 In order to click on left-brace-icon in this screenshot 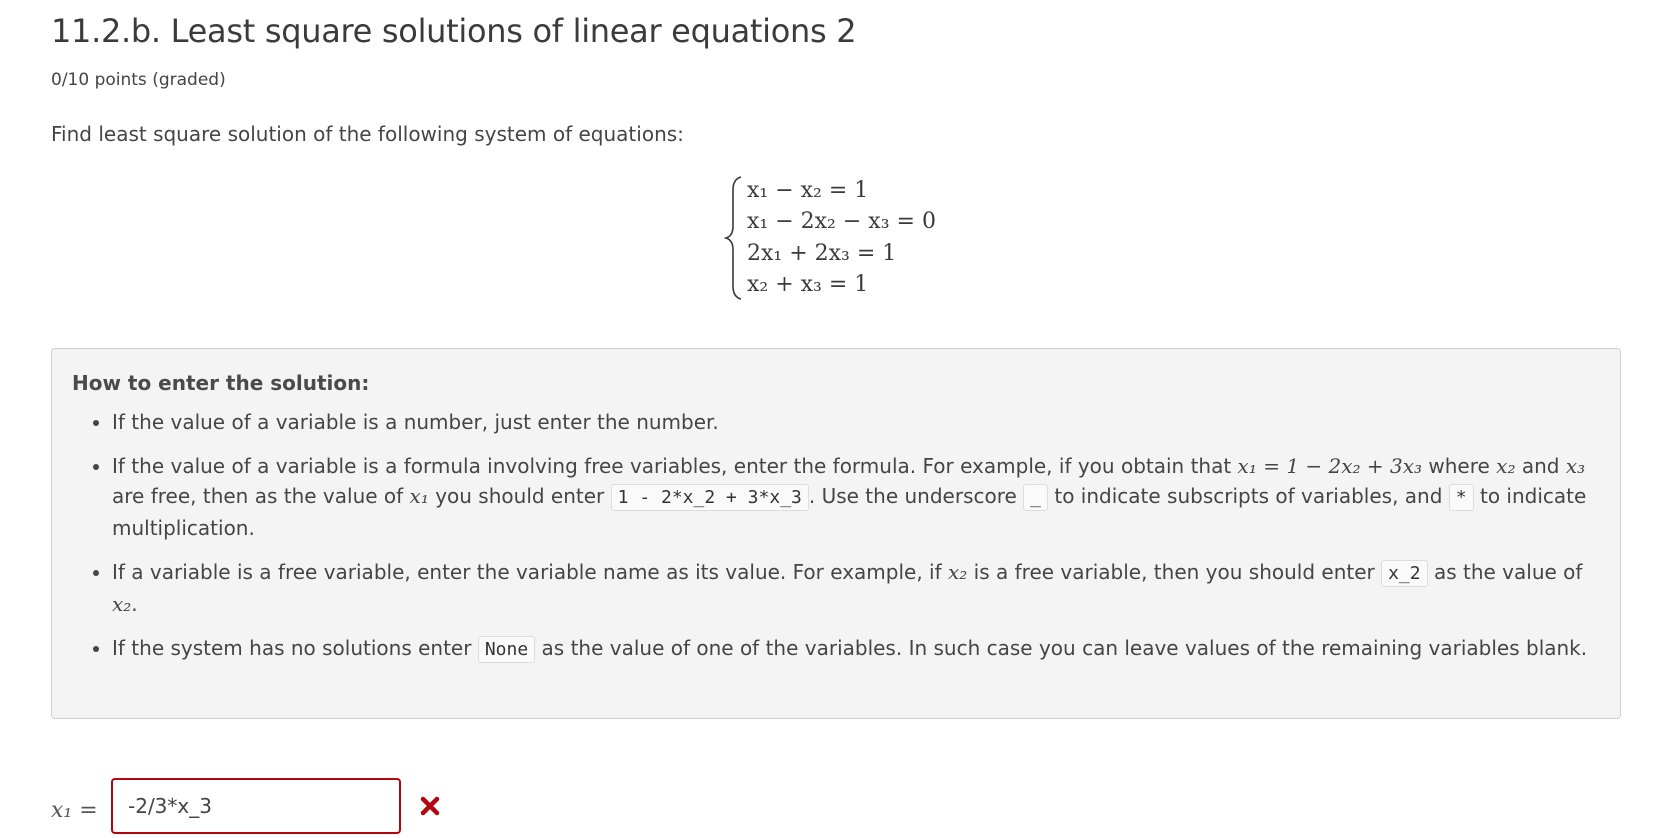, I will do `click(733, 238)`.